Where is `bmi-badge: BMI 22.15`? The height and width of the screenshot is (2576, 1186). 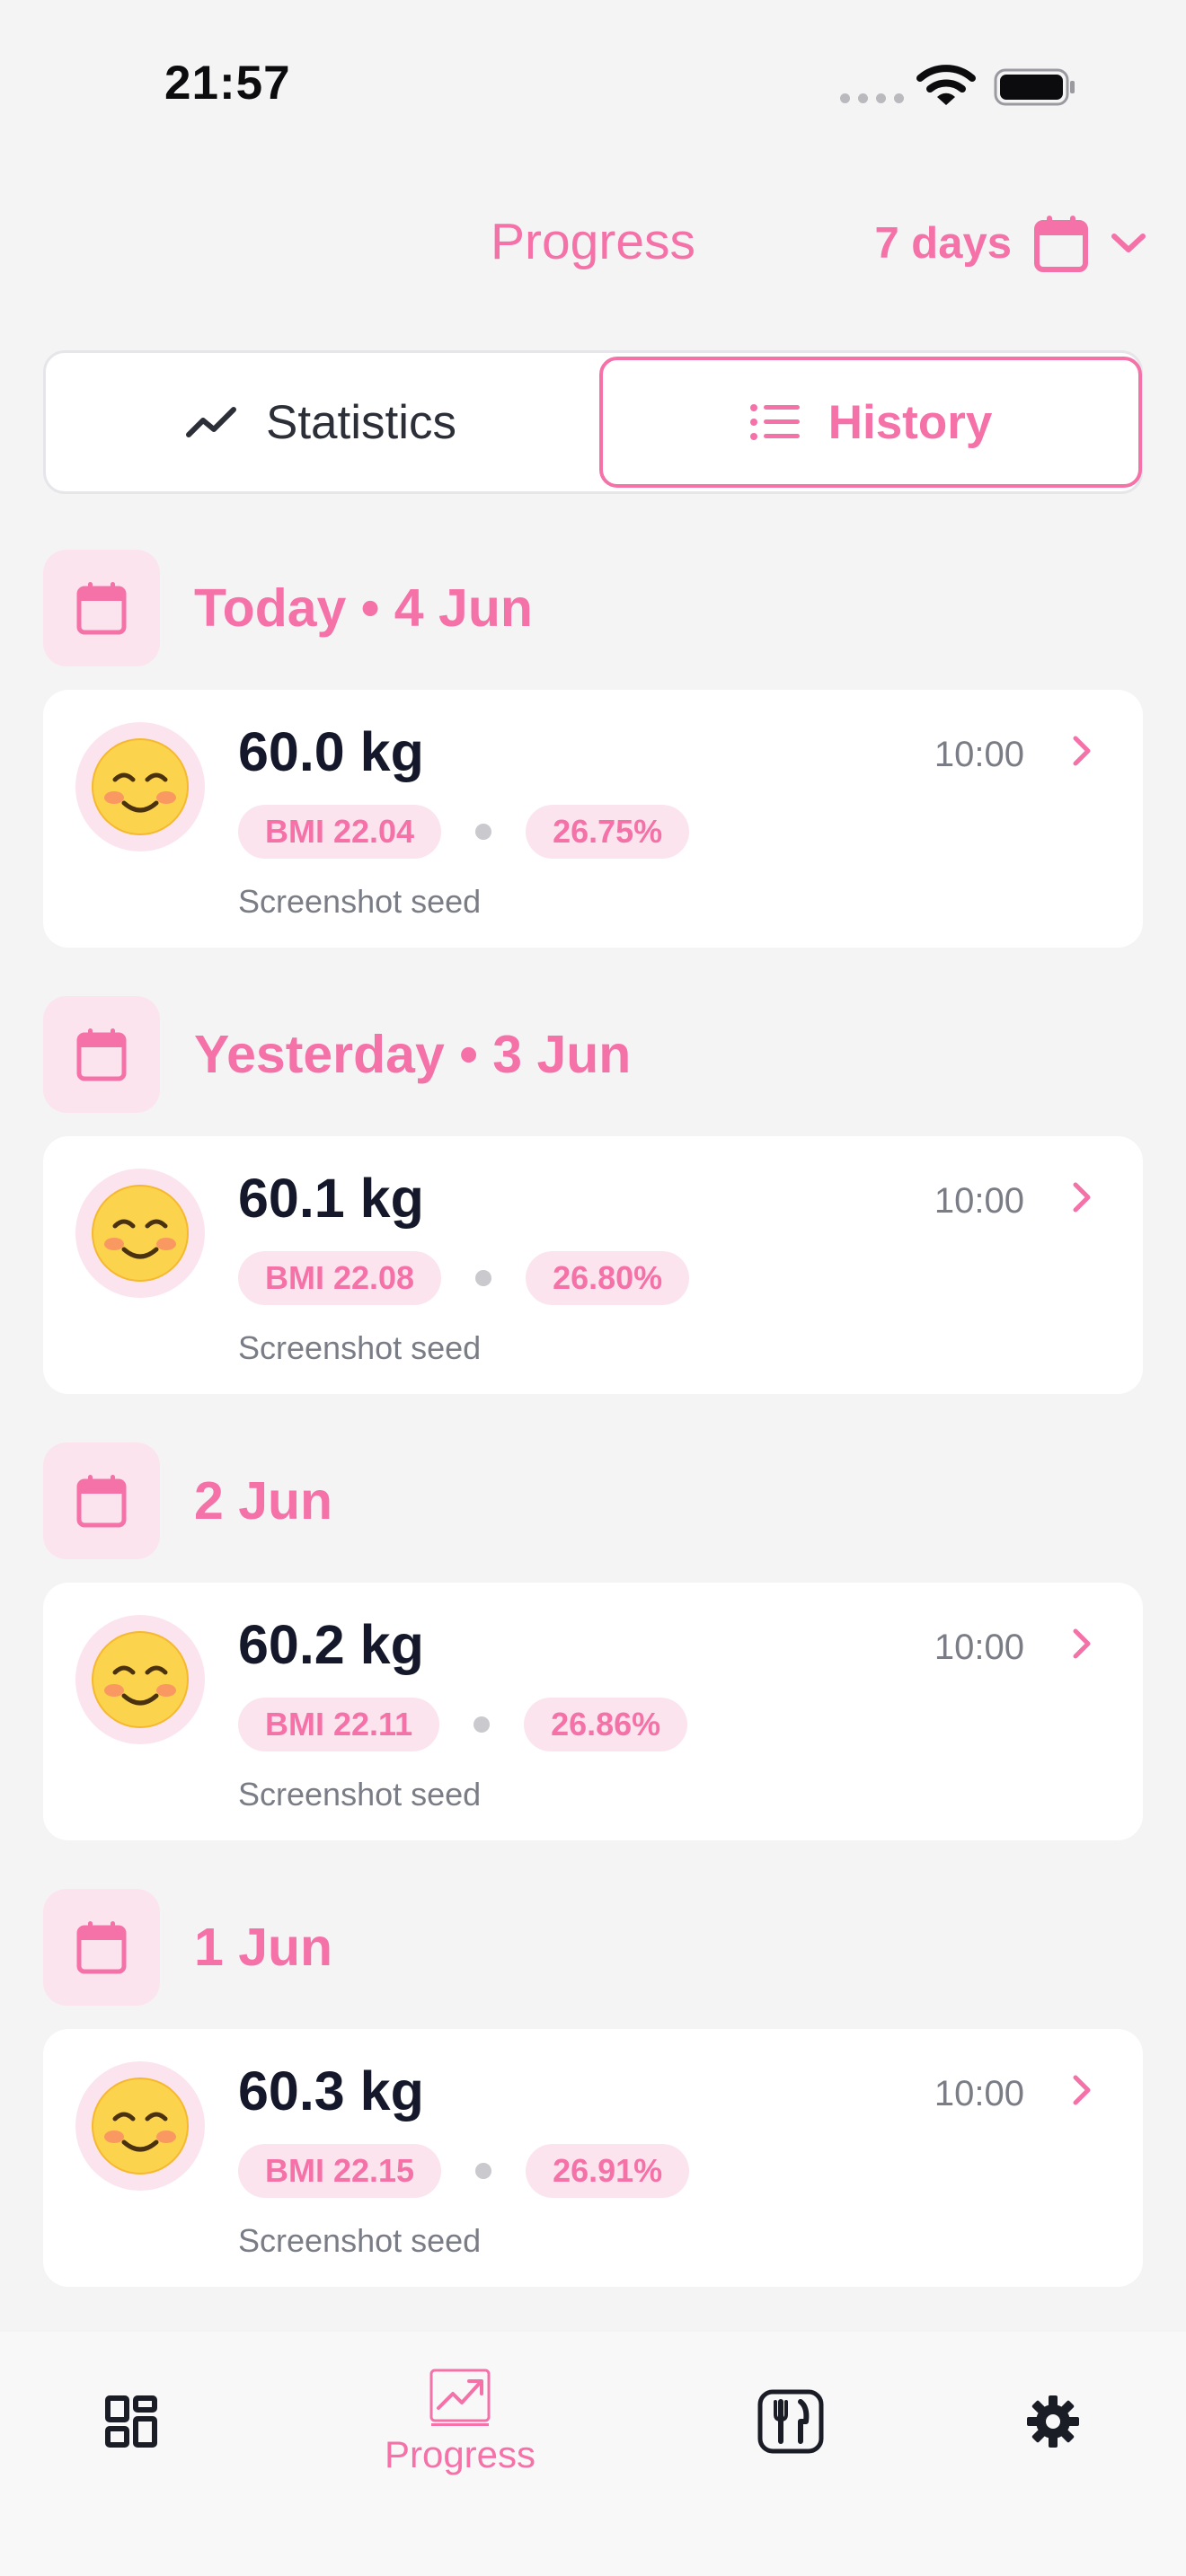 bmi-badge: BMI 22.15 is located at coordinates (340, 2171).